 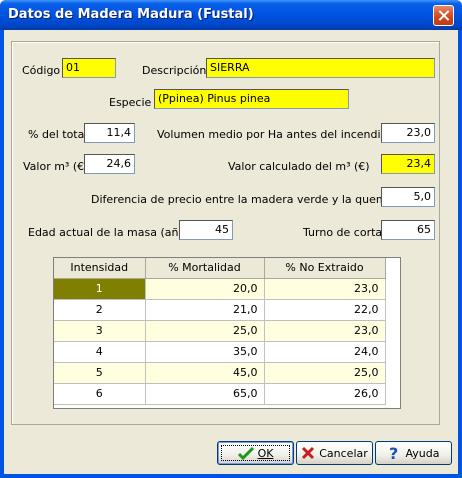 I want to click on grid-cell-mortalidad: 65,0, so click(x=205, y=394).